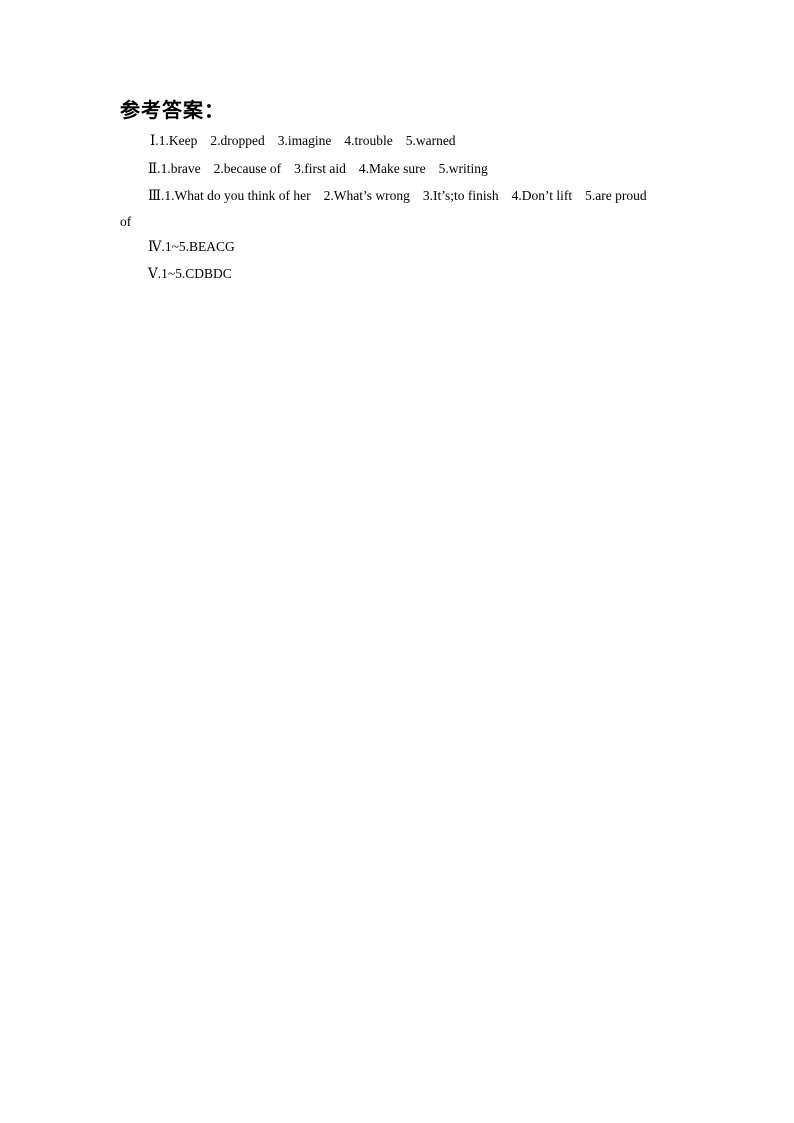 This screenshot has width=794, height=1123. Describe the element at coordinates (155, 273) in the screenshot. I see `section-numeral: Ⅴ.` at that location.